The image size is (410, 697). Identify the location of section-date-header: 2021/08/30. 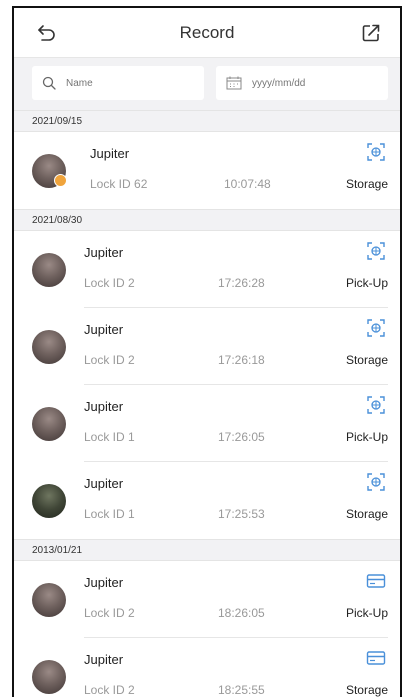
(207, 220).